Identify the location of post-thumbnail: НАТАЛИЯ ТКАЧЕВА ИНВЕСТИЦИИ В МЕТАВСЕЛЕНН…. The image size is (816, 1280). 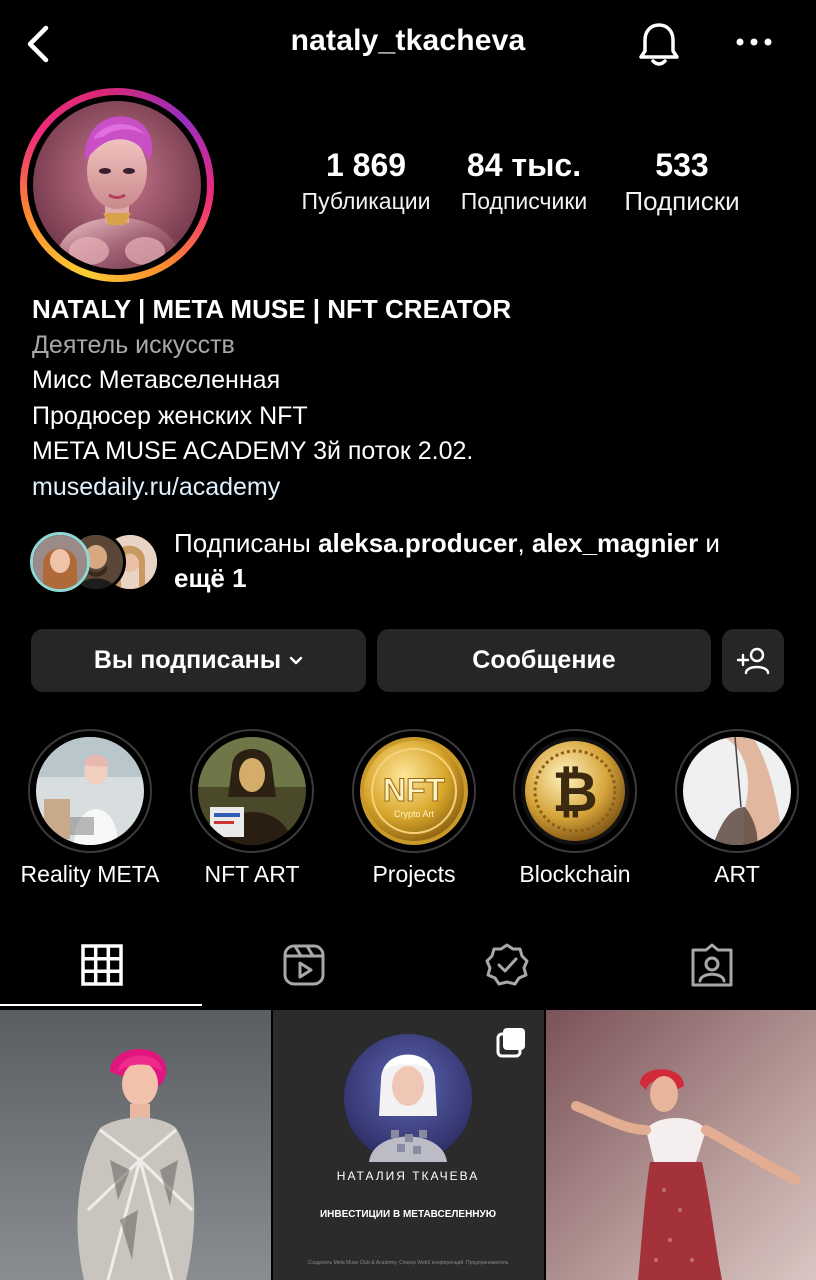
(408, 1145).